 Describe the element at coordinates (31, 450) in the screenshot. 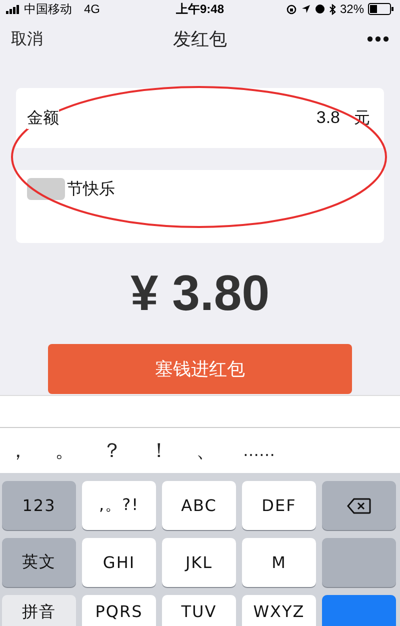

I see `candidate-punctuation: ，` at that location.